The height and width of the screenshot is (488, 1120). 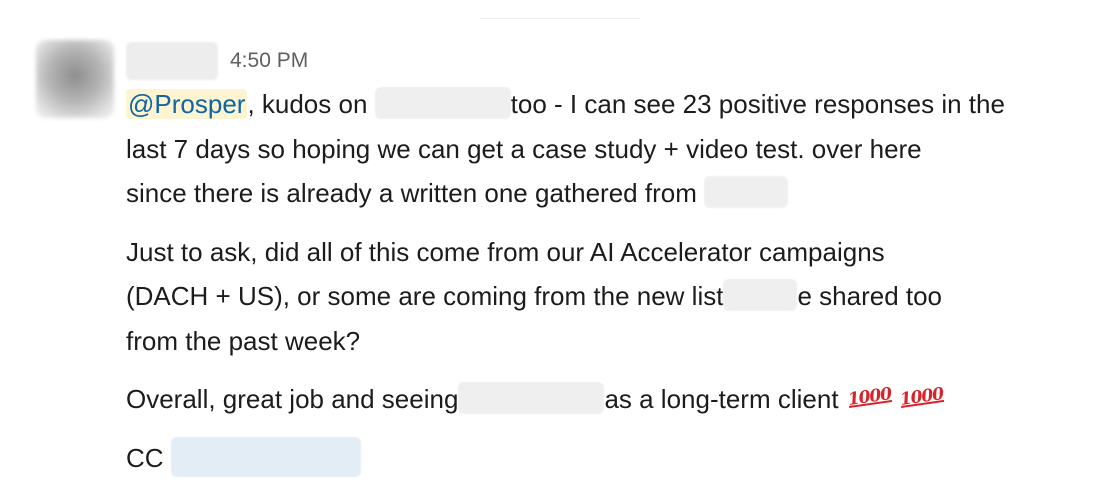 What do you see at coordinates (870, 296) in the screenshot?
I see `text-shared-too: e shared too` at bounding box center [870, 296].